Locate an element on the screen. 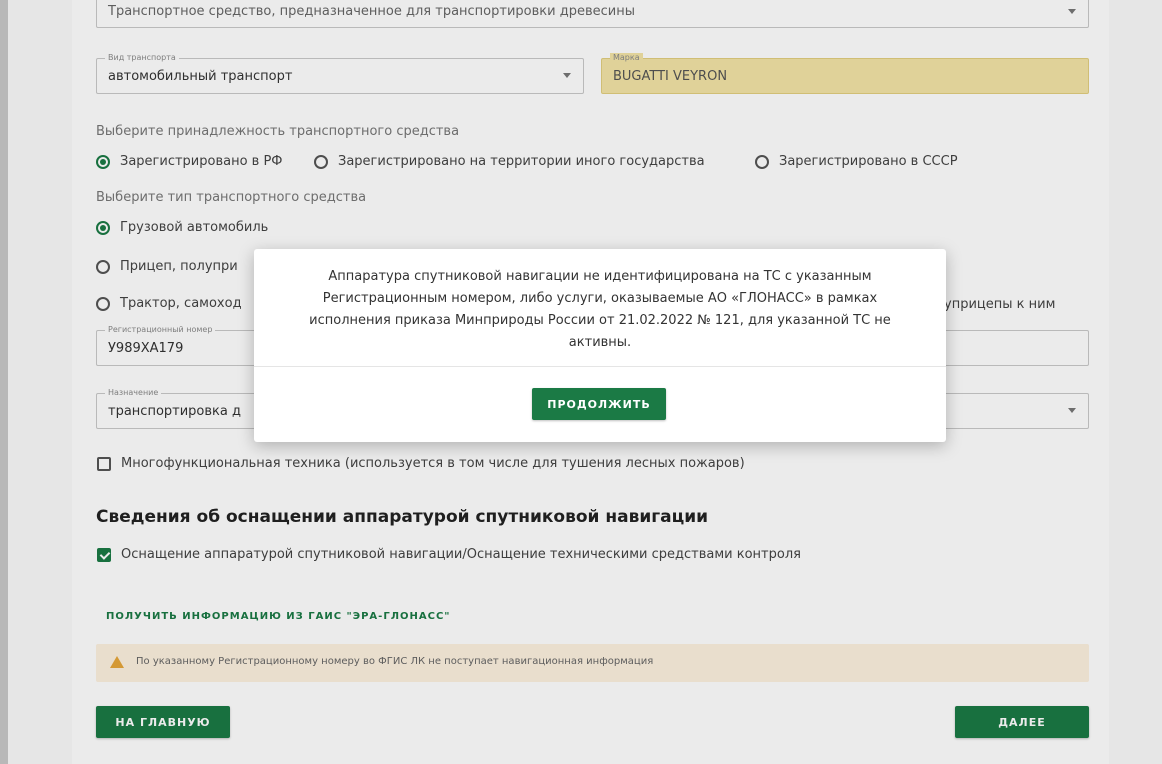 The image size is (1162, 764). dialog-divider is located at coordinates (600, 366).